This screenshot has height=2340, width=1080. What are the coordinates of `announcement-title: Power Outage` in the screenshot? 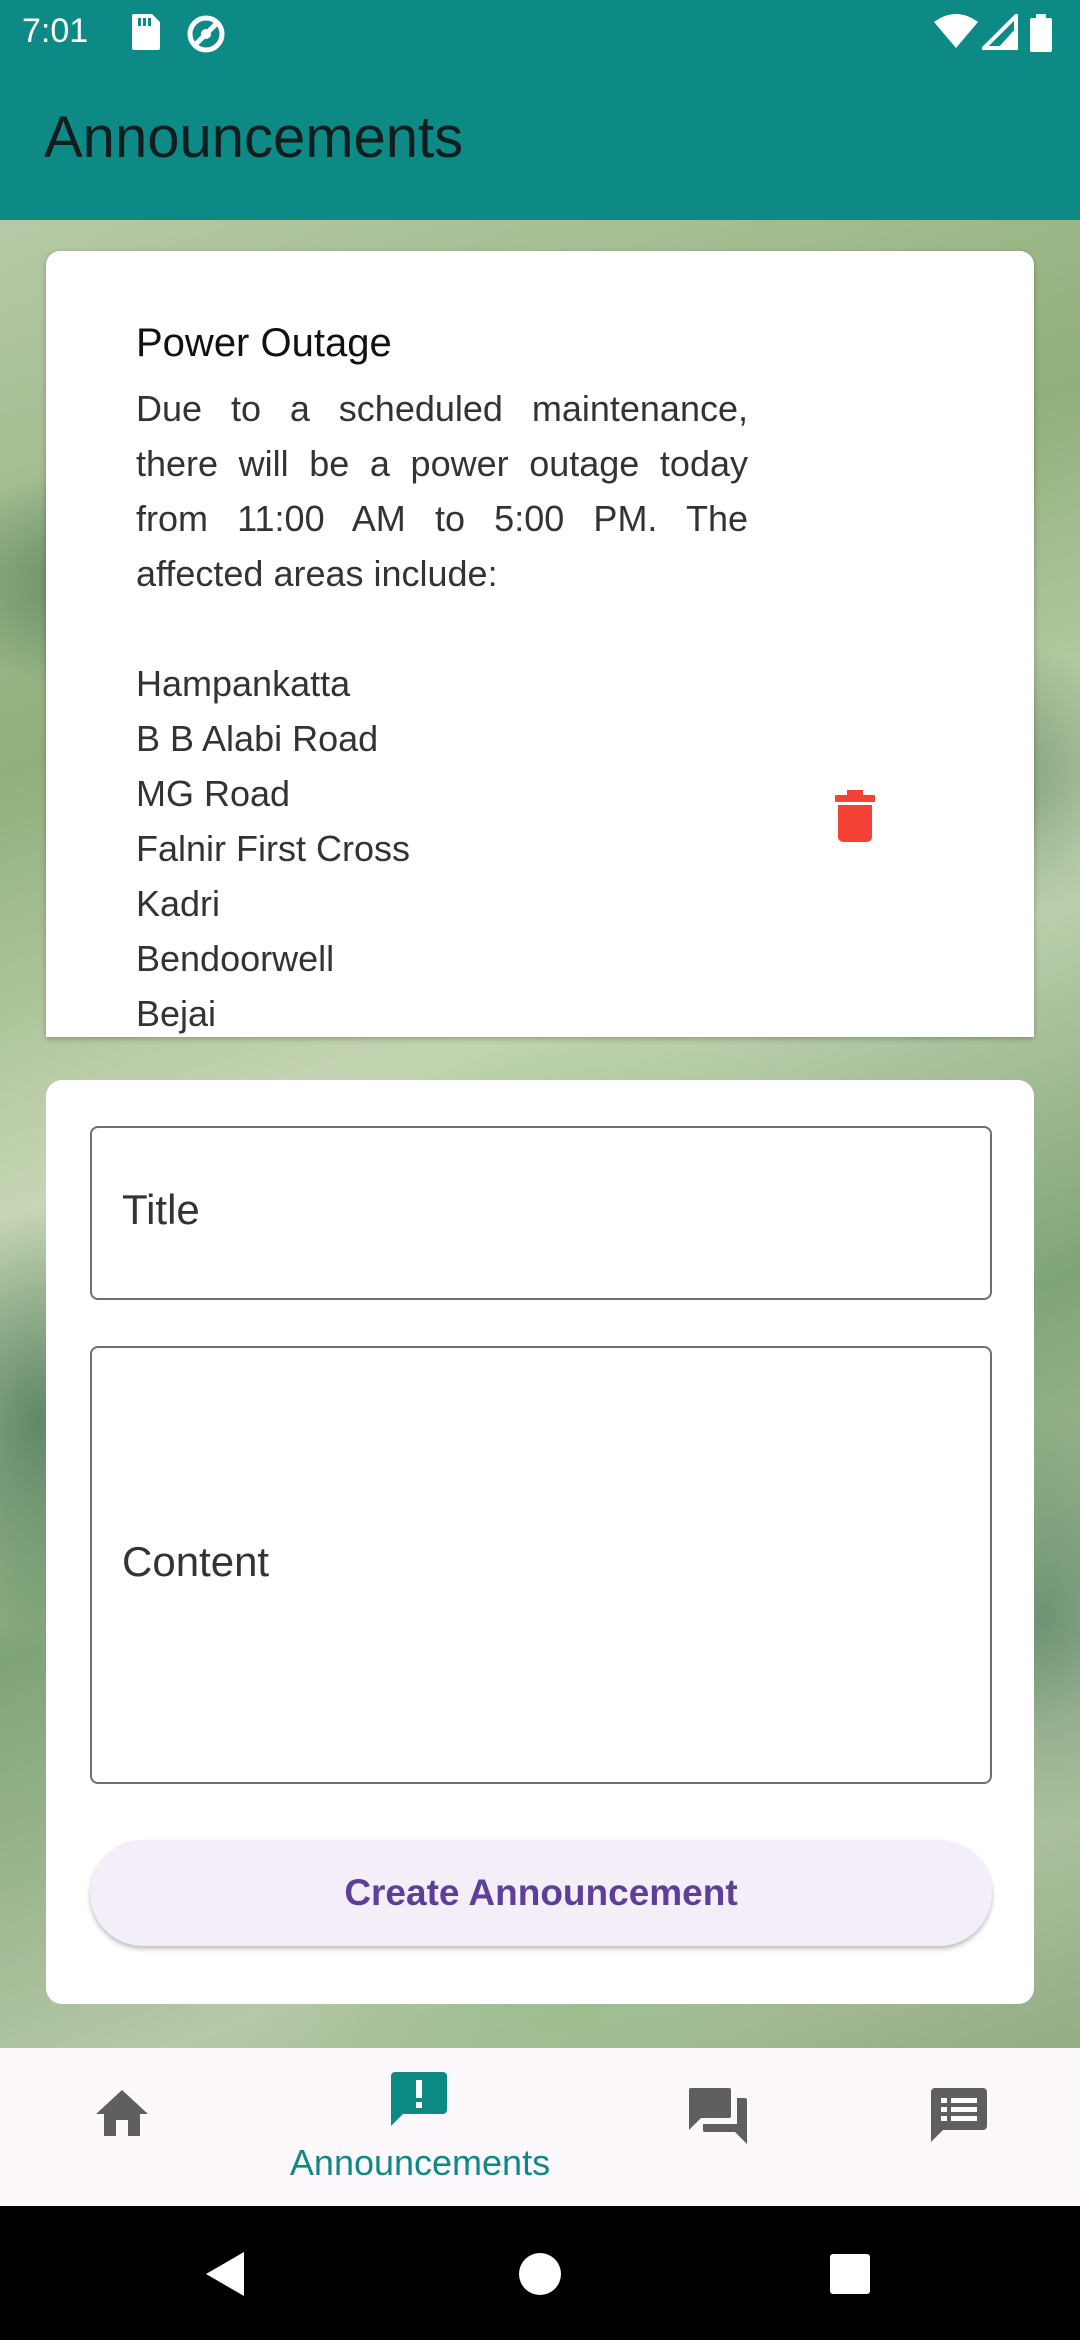 It's located at (264, 343).